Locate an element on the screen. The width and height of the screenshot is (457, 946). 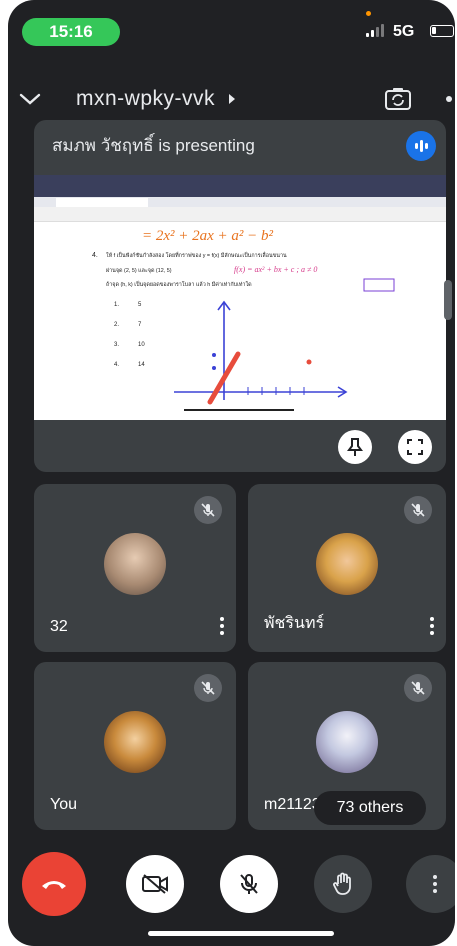
chevron-down-icon is located at coordinates (30, 100).